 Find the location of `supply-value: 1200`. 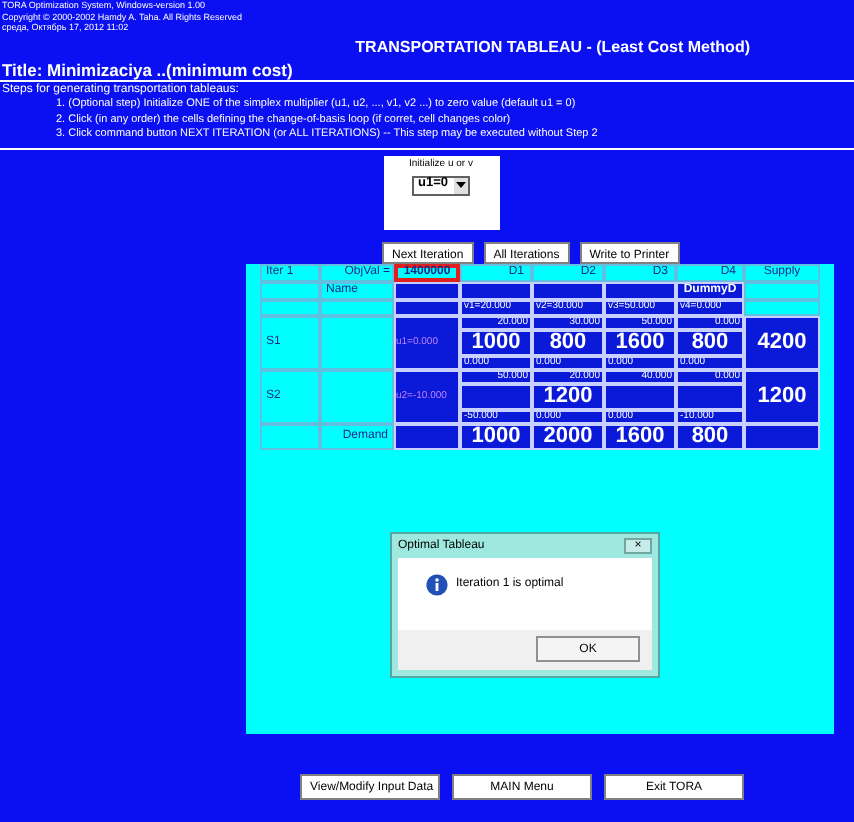

supply-value: 1200 is located at coordinates (782, 396).